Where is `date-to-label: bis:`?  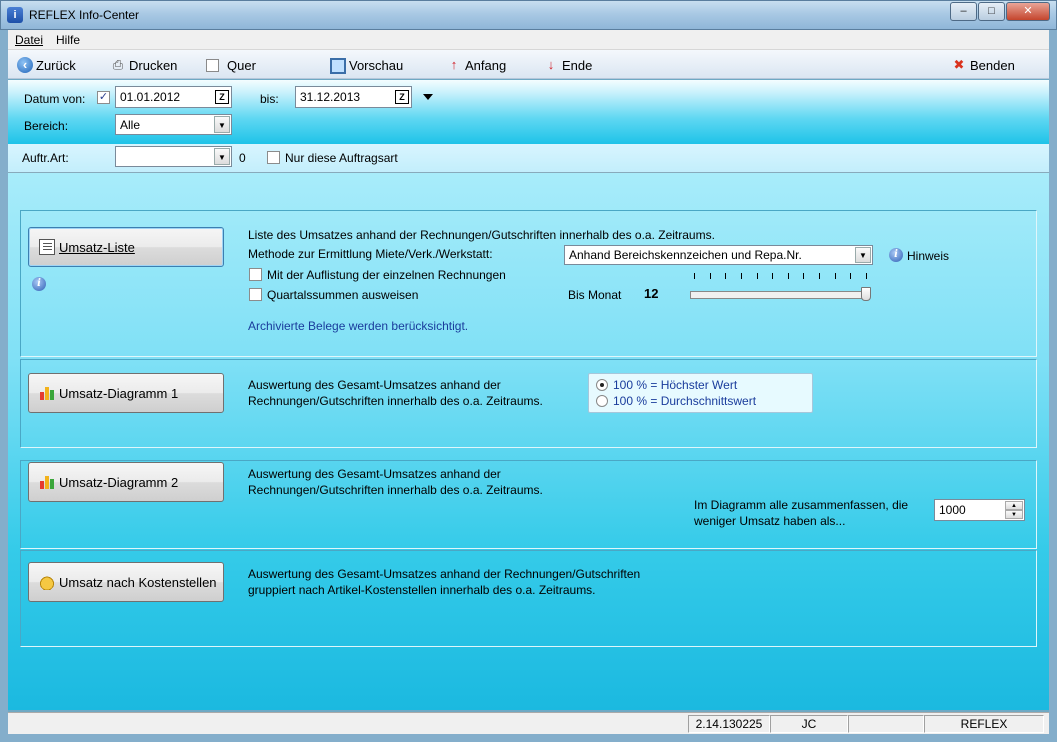
date-to-label: bis: is located at coordinates (269, 99).